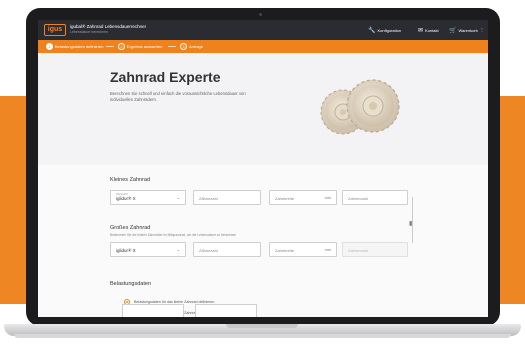 The width and height of the screenshot is (525, 350). I want to click on large-gear-material-select: iglidur® X ⌄, so click(148, 249).